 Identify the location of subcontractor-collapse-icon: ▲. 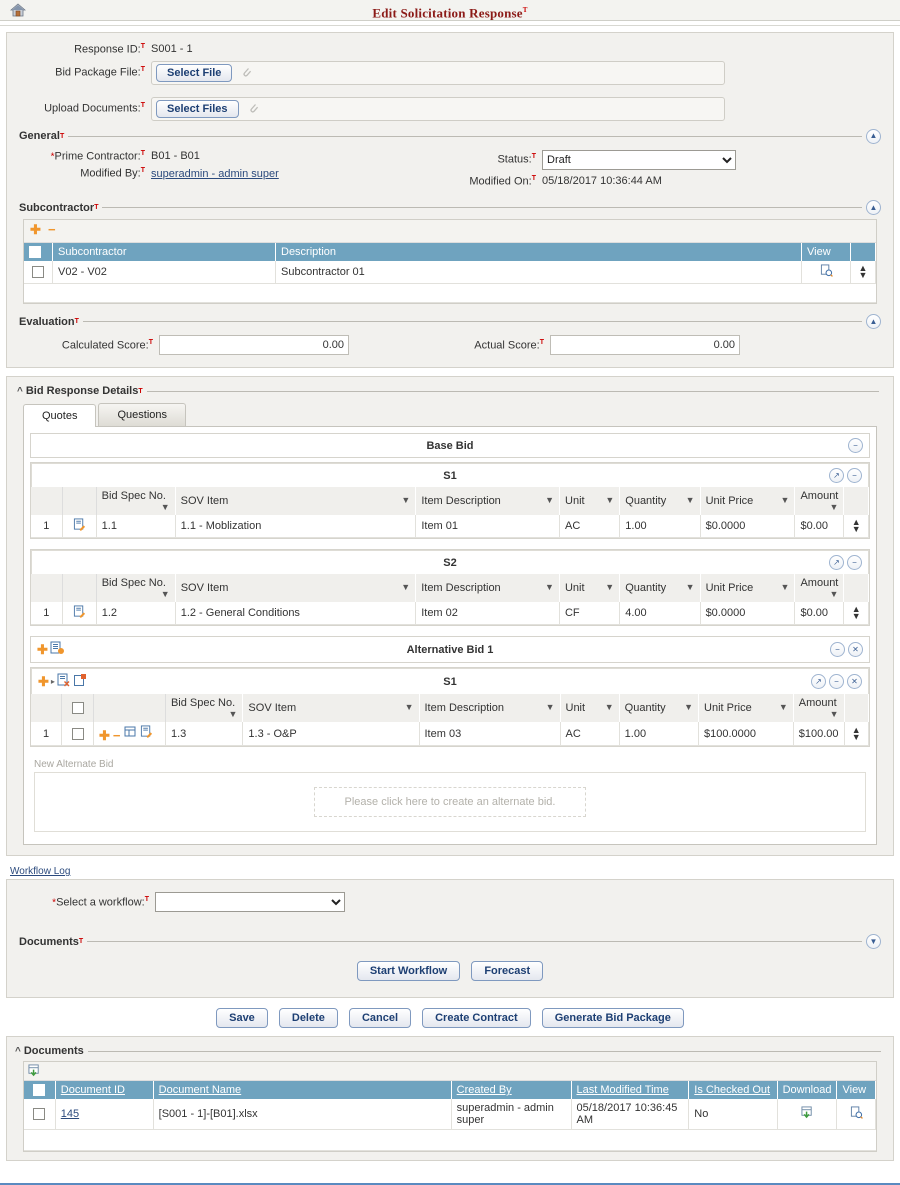
(873, 208).